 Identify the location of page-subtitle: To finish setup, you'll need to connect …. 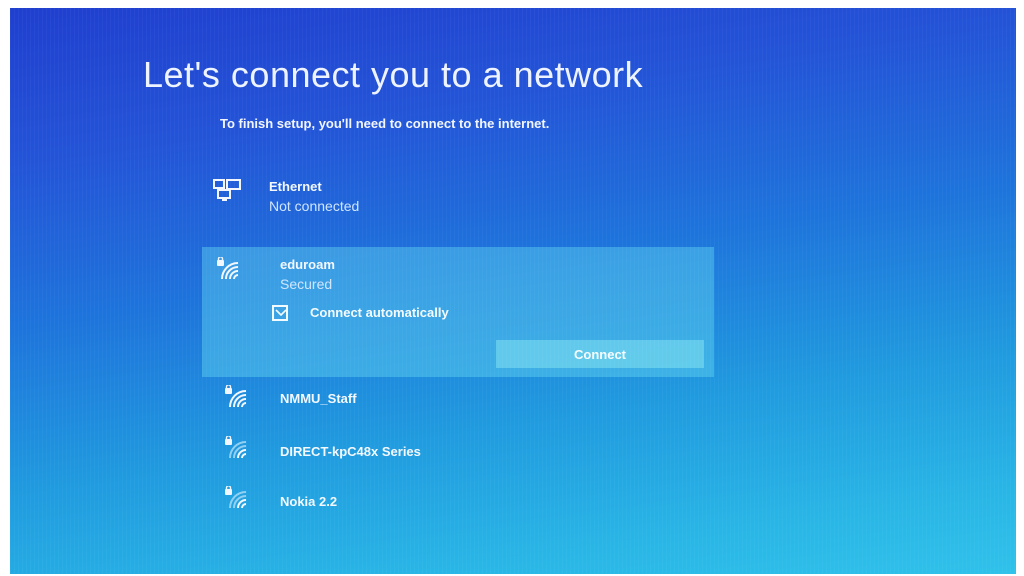
(385, 123).